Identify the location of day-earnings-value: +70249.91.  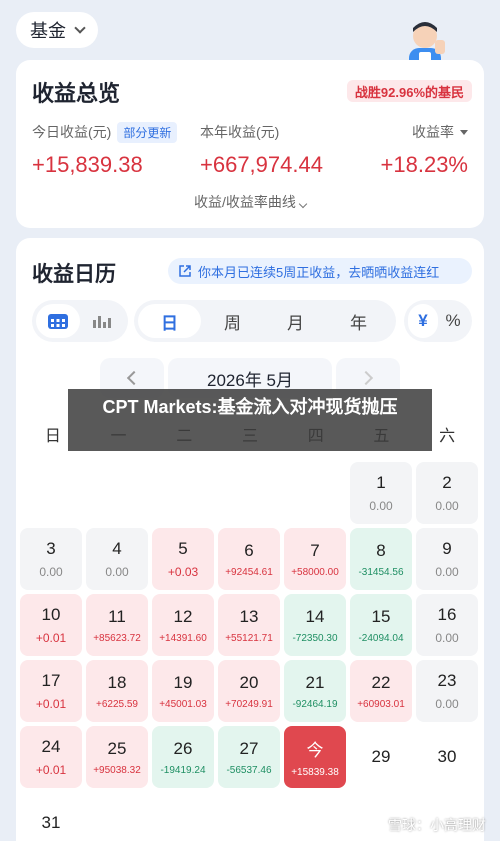
(249, 704).